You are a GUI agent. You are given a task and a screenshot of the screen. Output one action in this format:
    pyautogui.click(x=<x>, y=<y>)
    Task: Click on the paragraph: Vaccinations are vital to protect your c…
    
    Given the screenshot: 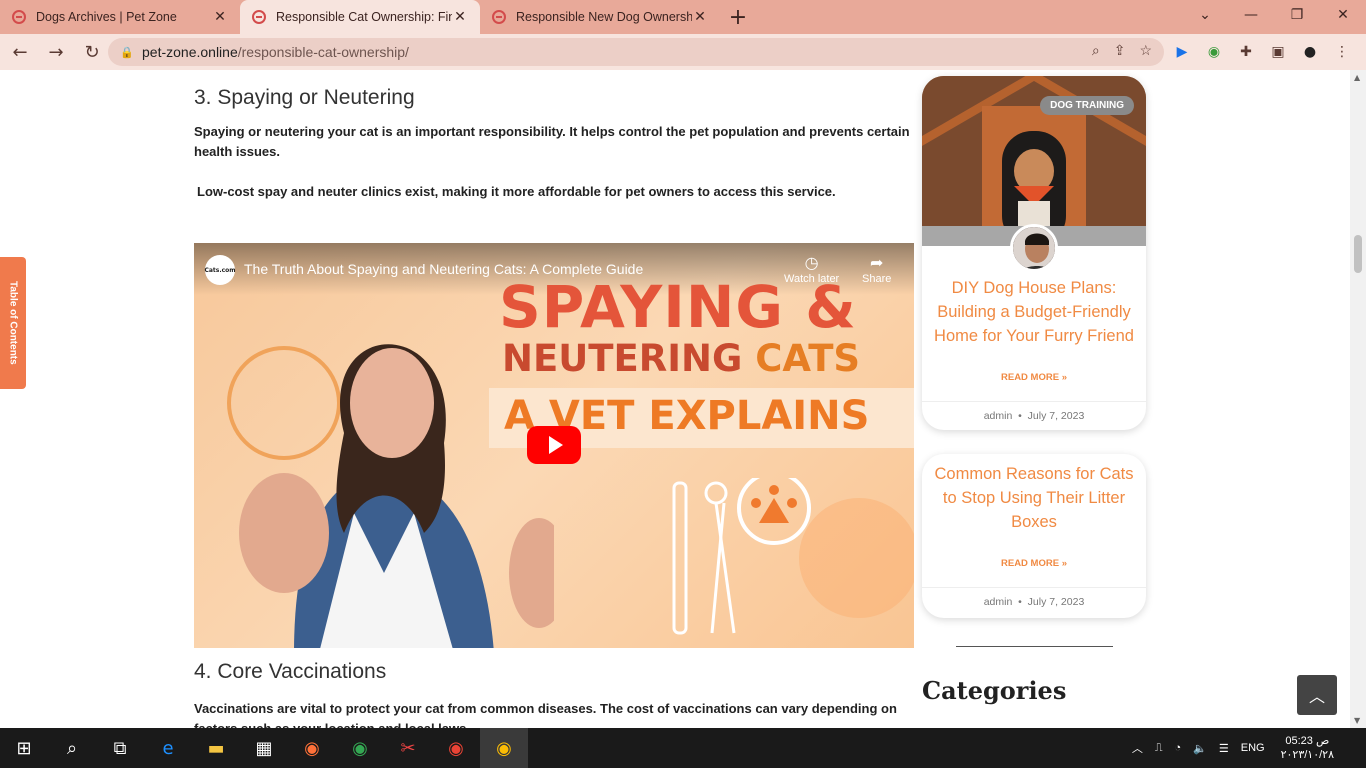 What is the action you would take?
    pyautogui.click(x=545, y=714)
    